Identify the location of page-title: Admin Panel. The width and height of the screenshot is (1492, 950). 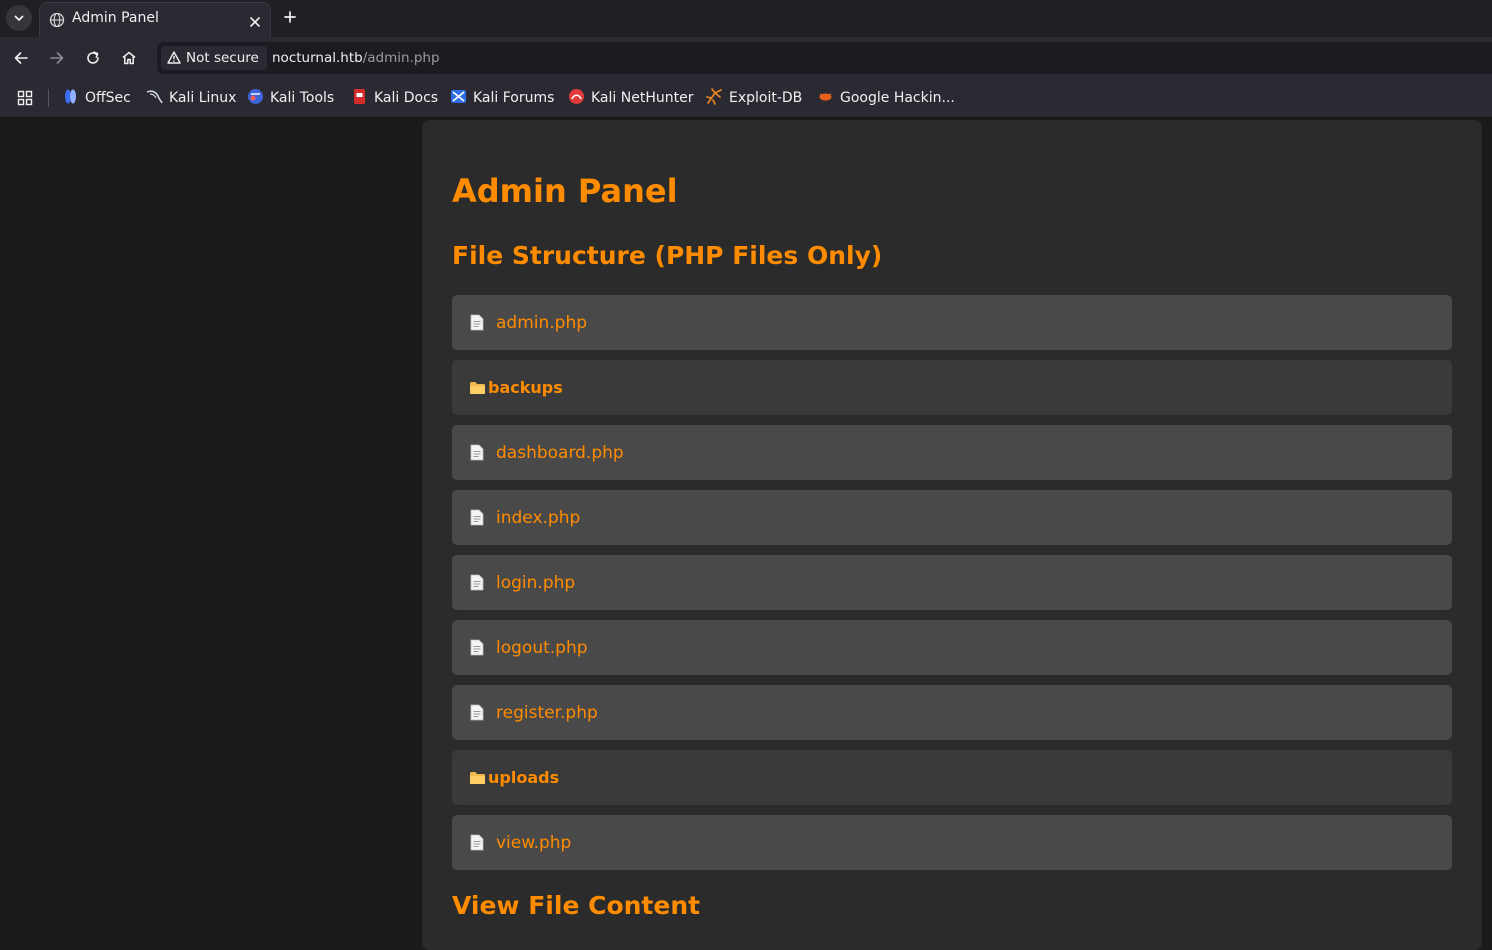
(565, 191).